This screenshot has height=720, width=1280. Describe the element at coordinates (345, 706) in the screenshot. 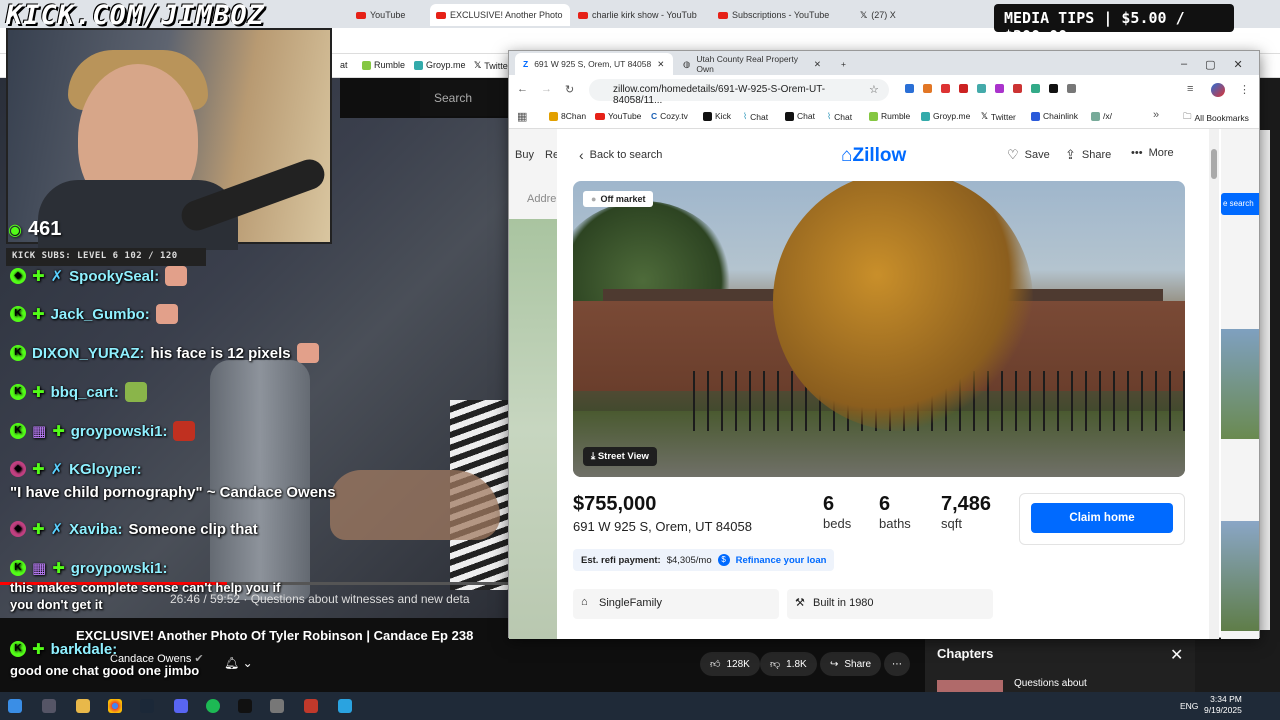

I see `telegram-icon` at that location.